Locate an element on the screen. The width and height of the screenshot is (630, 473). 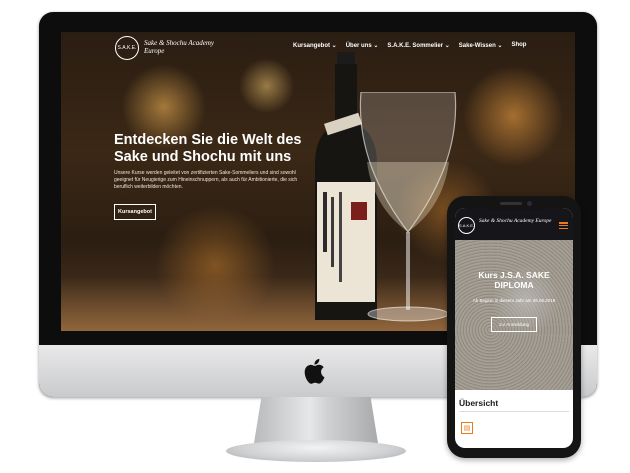
mobile-hero-subtitle: Ab Beginn in diesem Jahr am 26.06.2019 is located at coordinates (514, 300).